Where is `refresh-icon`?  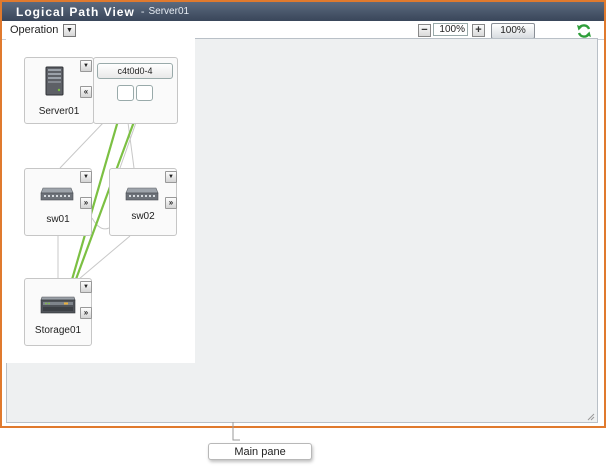 refresh-icon is located at coordinates (584, 31).